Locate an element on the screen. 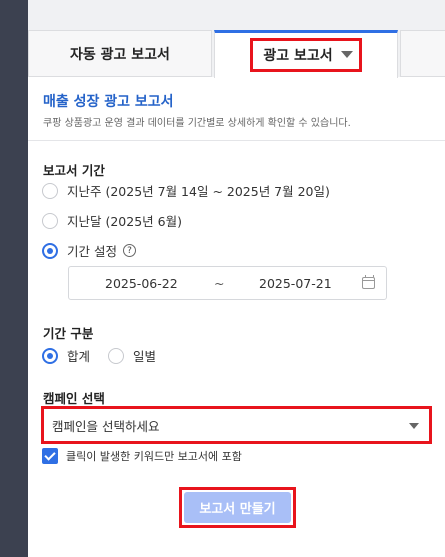 The image size is (445, 557). page-title: 매출 성장 광고 보고서 is located at coordinates (108, 102).